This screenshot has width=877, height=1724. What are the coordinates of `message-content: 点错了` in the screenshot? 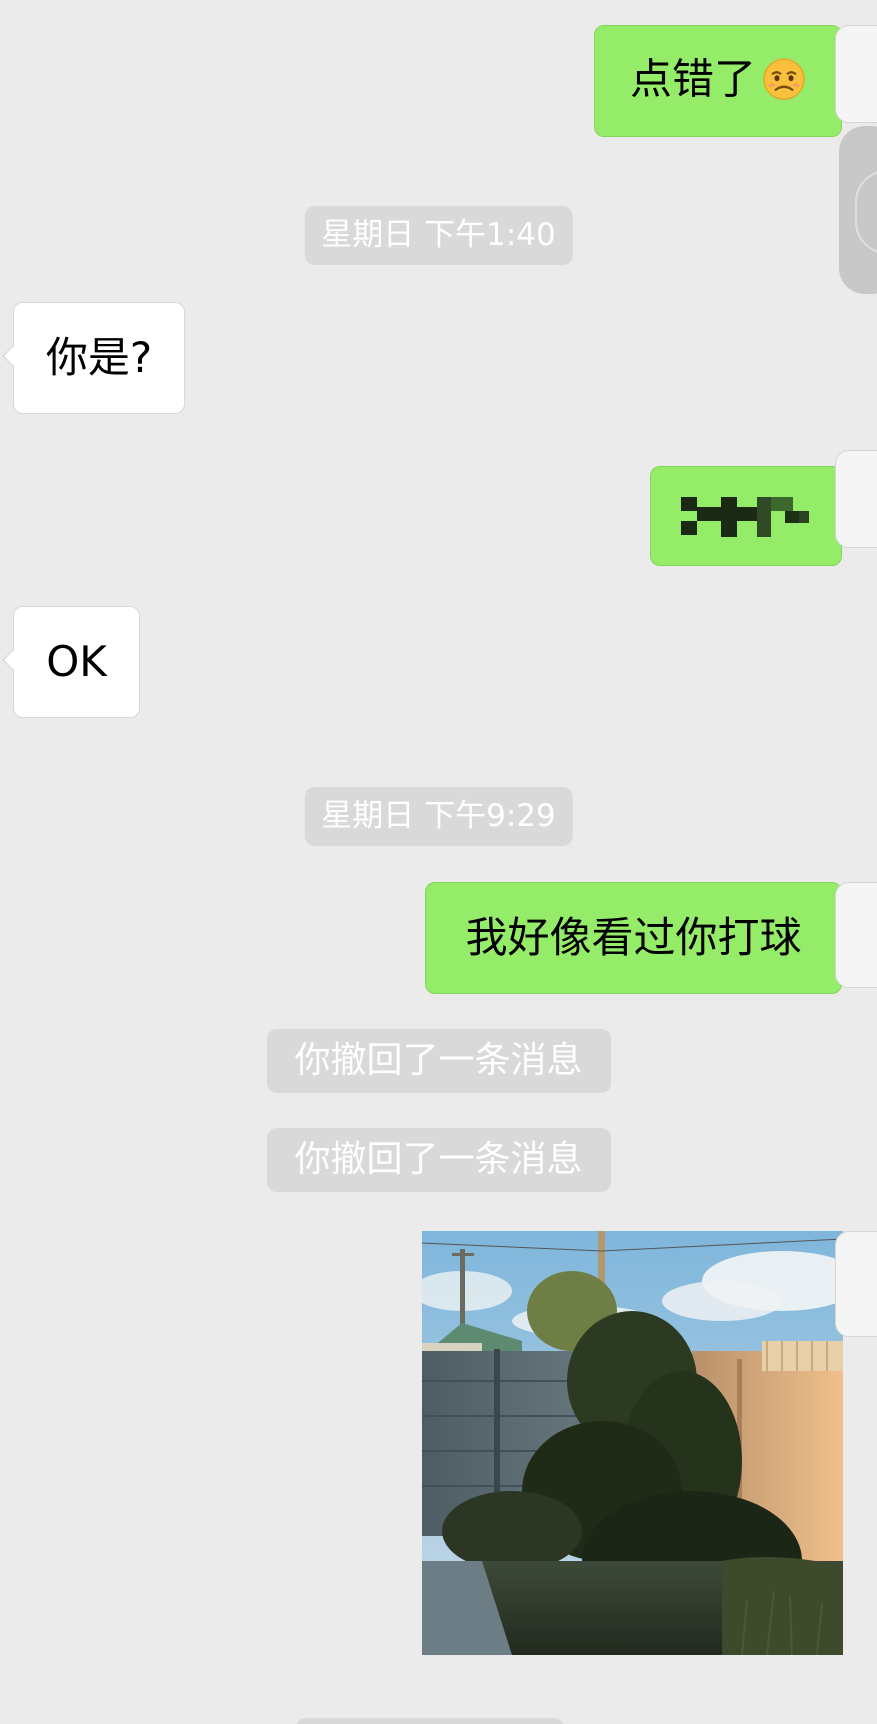 It's located at (718, 81).